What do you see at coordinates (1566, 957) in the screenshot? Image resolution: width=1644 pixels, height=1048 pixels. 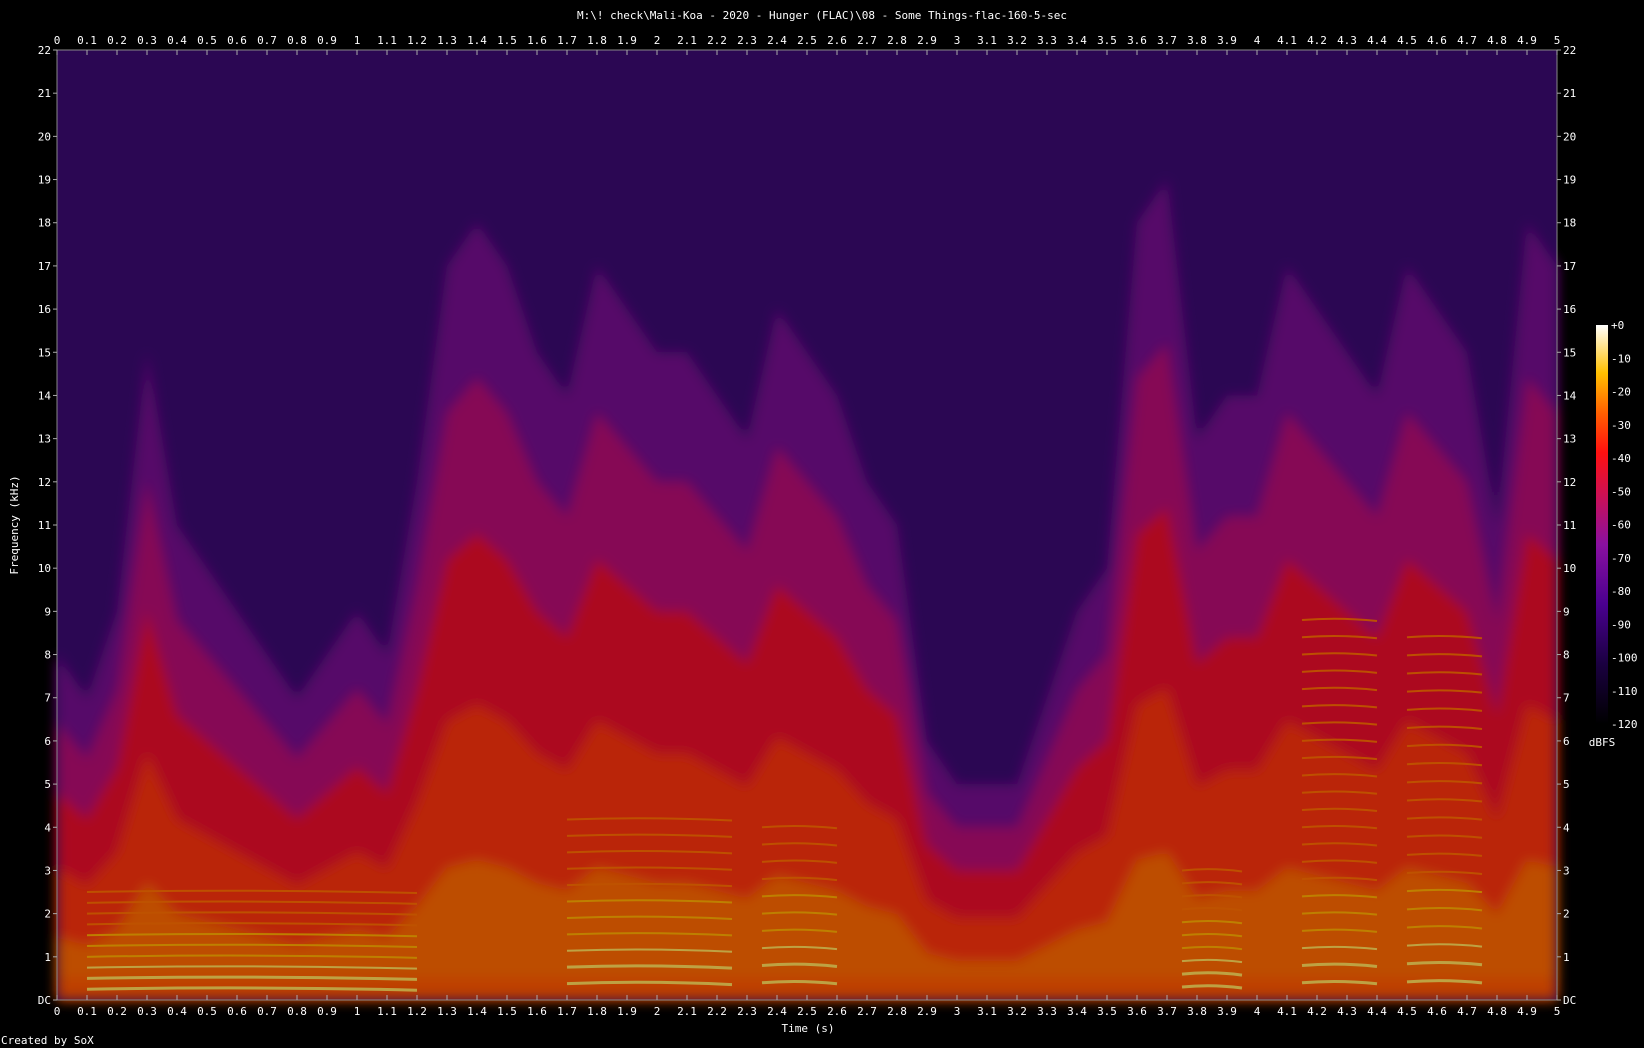 I see `y-tick-label-right: 1` at bounding box center [1566, 957].